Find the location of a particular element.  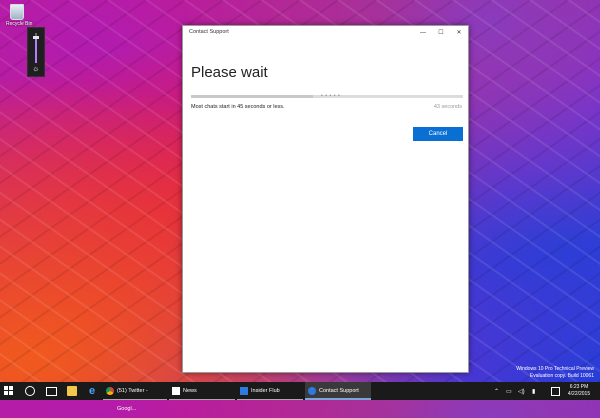

title-bar: Contact Support — ☐ ✕ is located at coordinates (325, 33).